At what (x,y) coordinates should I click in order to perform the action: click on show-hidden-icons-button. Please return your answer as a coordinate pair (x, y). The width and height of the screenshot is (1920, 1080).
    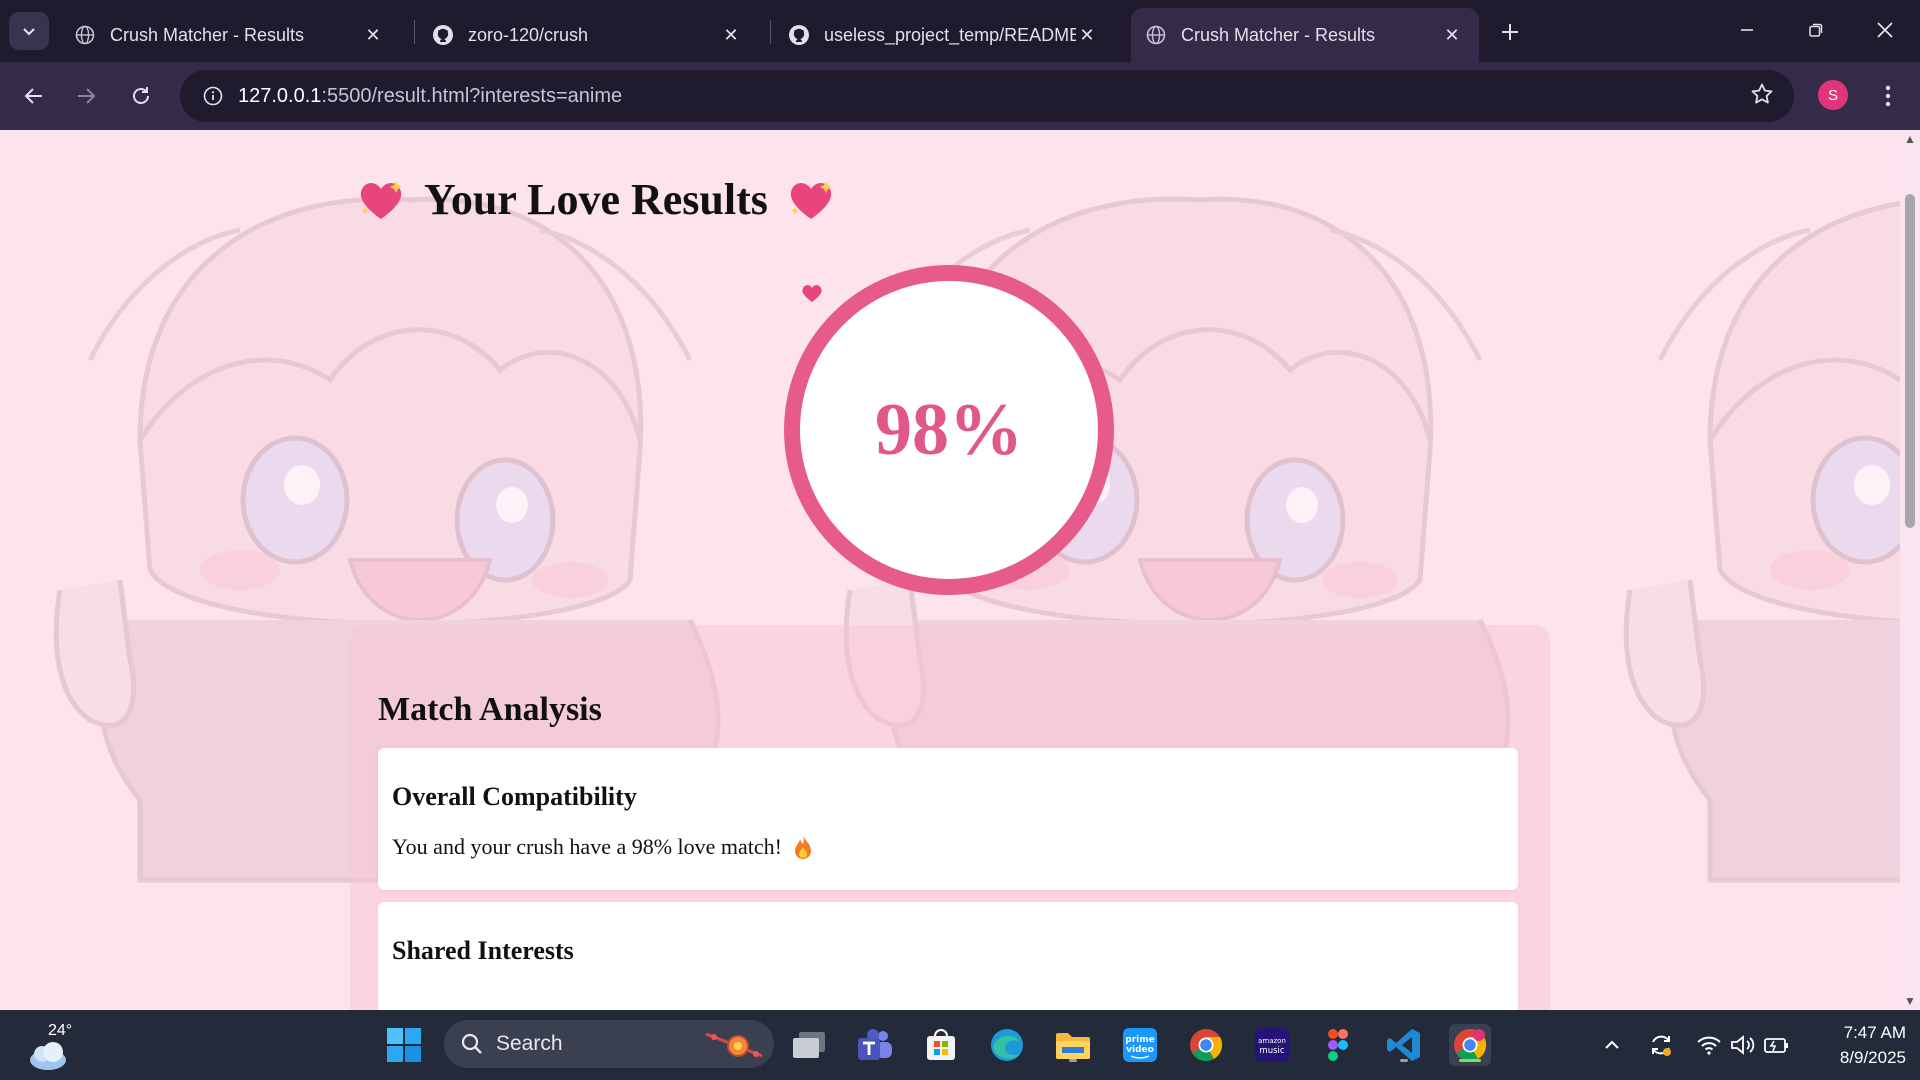
    Looking at the image, I should click on (1612, 1045).